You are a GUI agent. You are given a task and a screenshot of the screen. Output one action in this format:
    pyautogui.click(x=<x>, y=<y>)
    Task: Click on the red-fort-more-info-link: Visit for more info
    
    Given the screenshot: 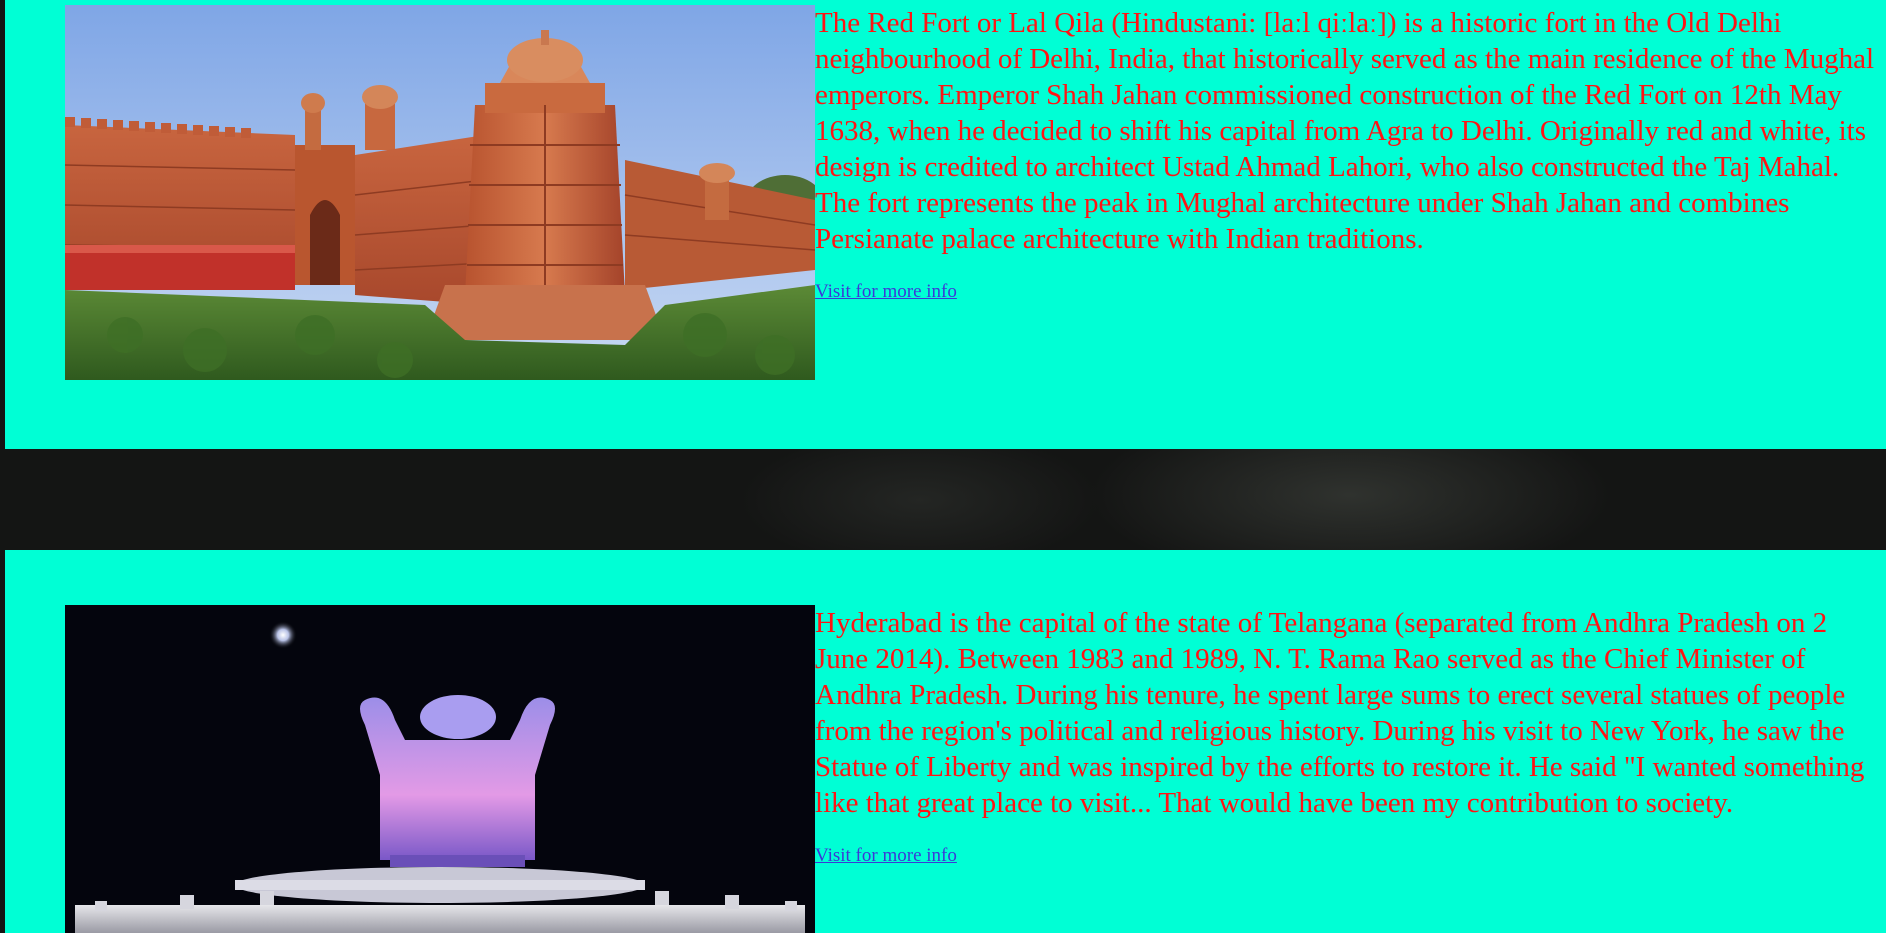 What is the action you would take?
    pyautogui.click(x=886, y=292)
    